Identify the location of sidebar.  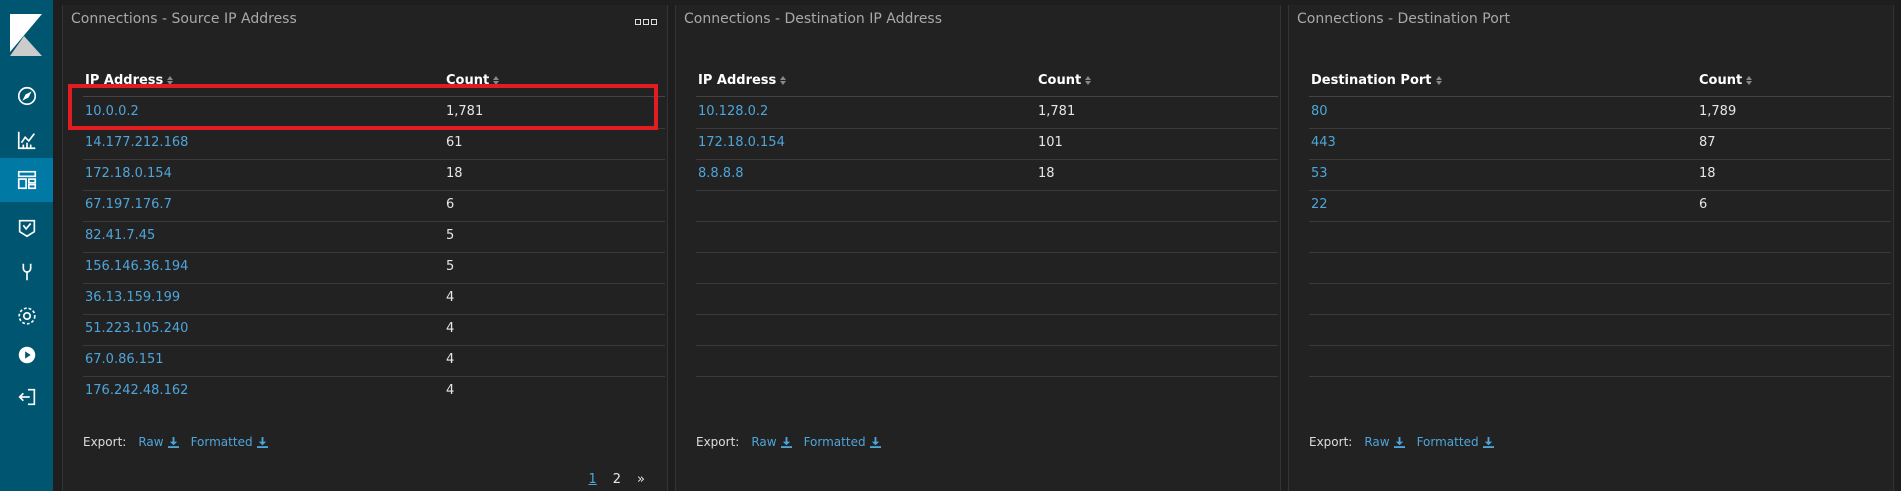
(26, 245).